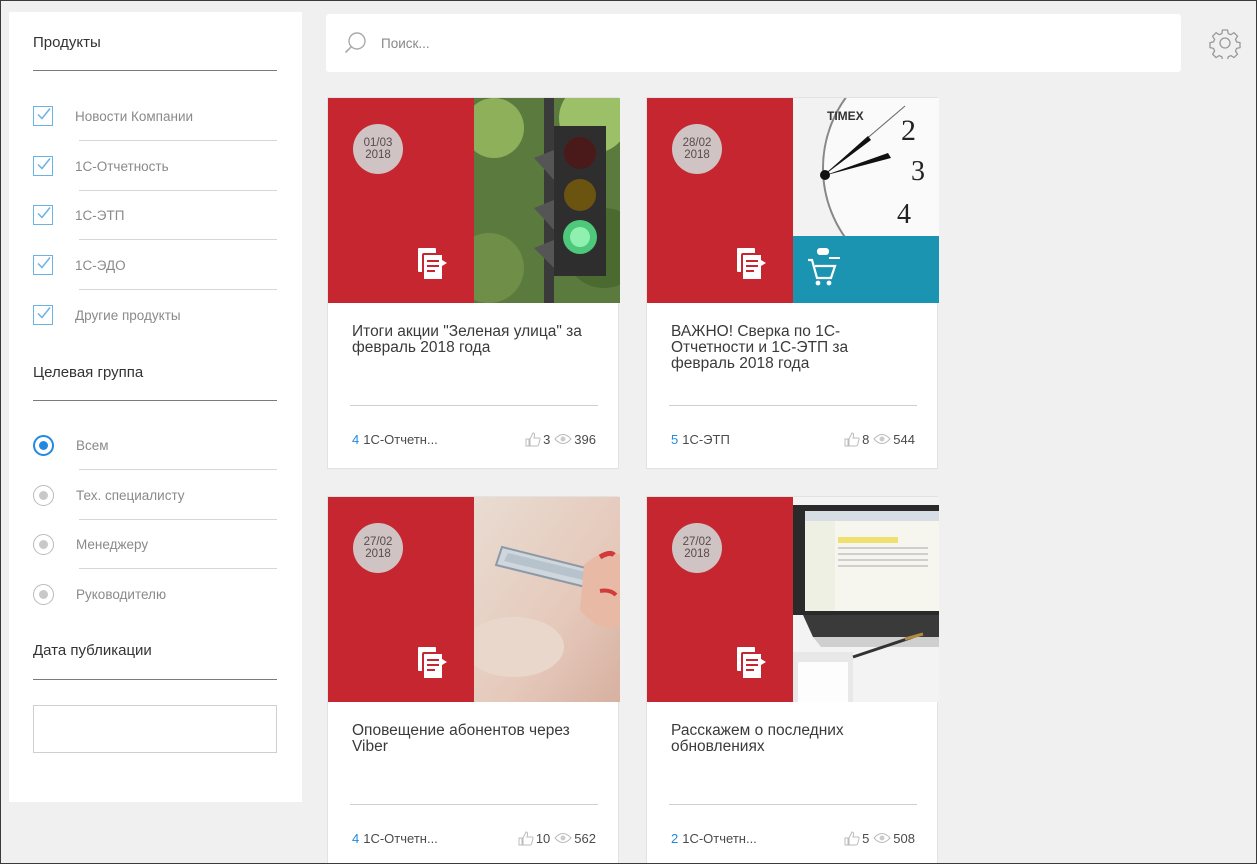  Describe the element at coordinates (130, 495) in the screenshot. I see `option-label: Тех. специалисту` at that location.